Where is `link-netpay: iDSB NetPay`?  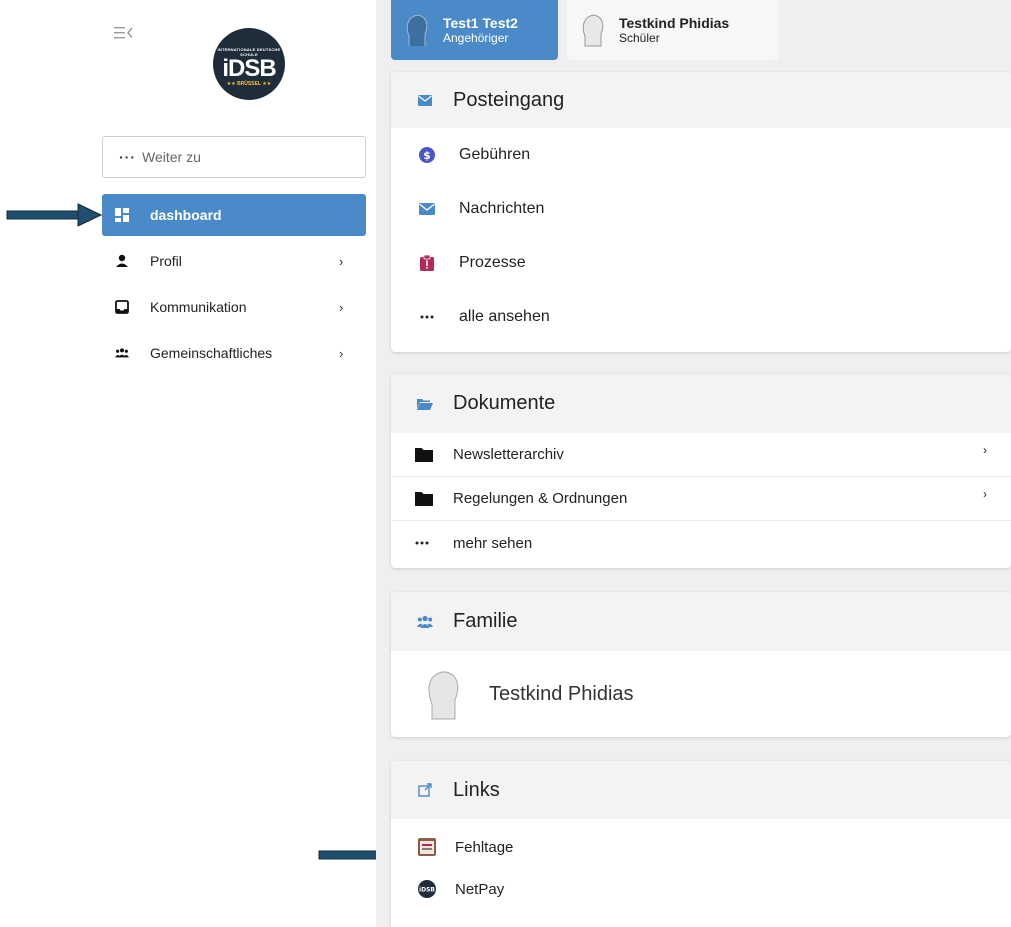
link-netpay: iDSB NetPay is located at coordinates (701, 889).